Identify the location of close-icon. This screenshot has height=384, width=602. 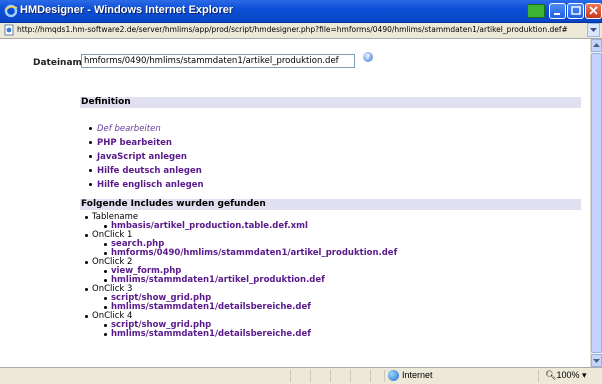
(593, 10).